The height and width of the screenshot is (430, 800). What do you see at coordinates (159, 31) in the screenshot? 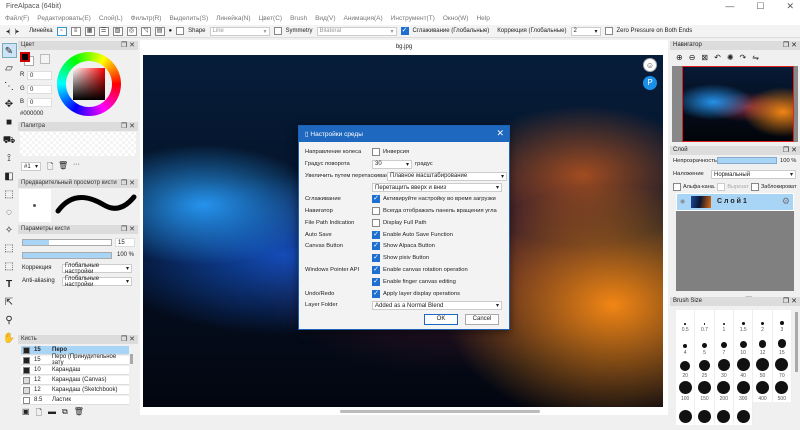
I see `ruler-perspective-icon: ▤` at bounding box center [159, 31].